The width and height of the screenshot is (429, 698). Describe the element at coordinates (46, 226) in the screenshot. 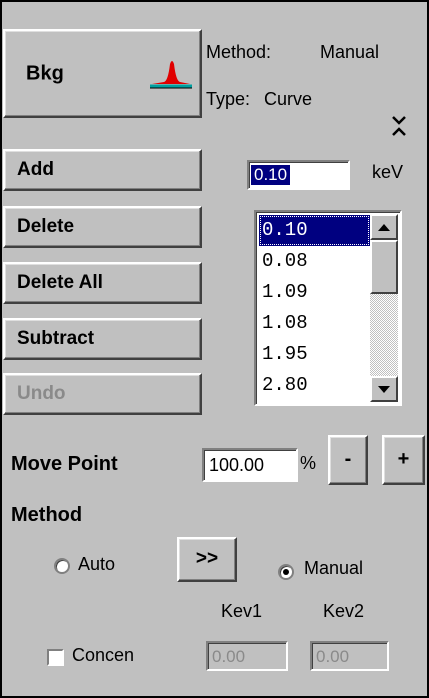

I see `delete-button-label: Delete` at that location.